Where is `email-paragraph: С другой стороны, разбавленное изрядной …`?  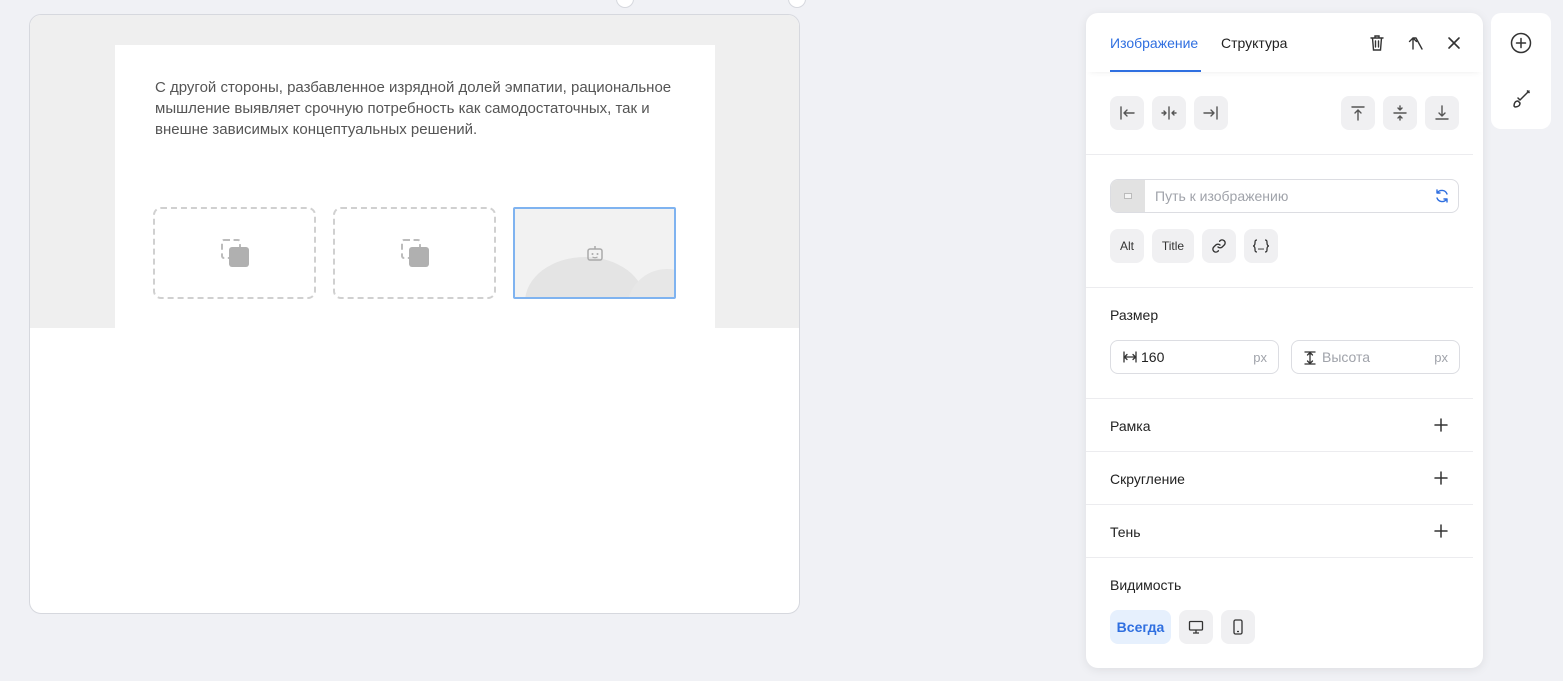 email-paragraph: С другой стороны, разбавленное изрядной … is located at coordinates (425, 108).